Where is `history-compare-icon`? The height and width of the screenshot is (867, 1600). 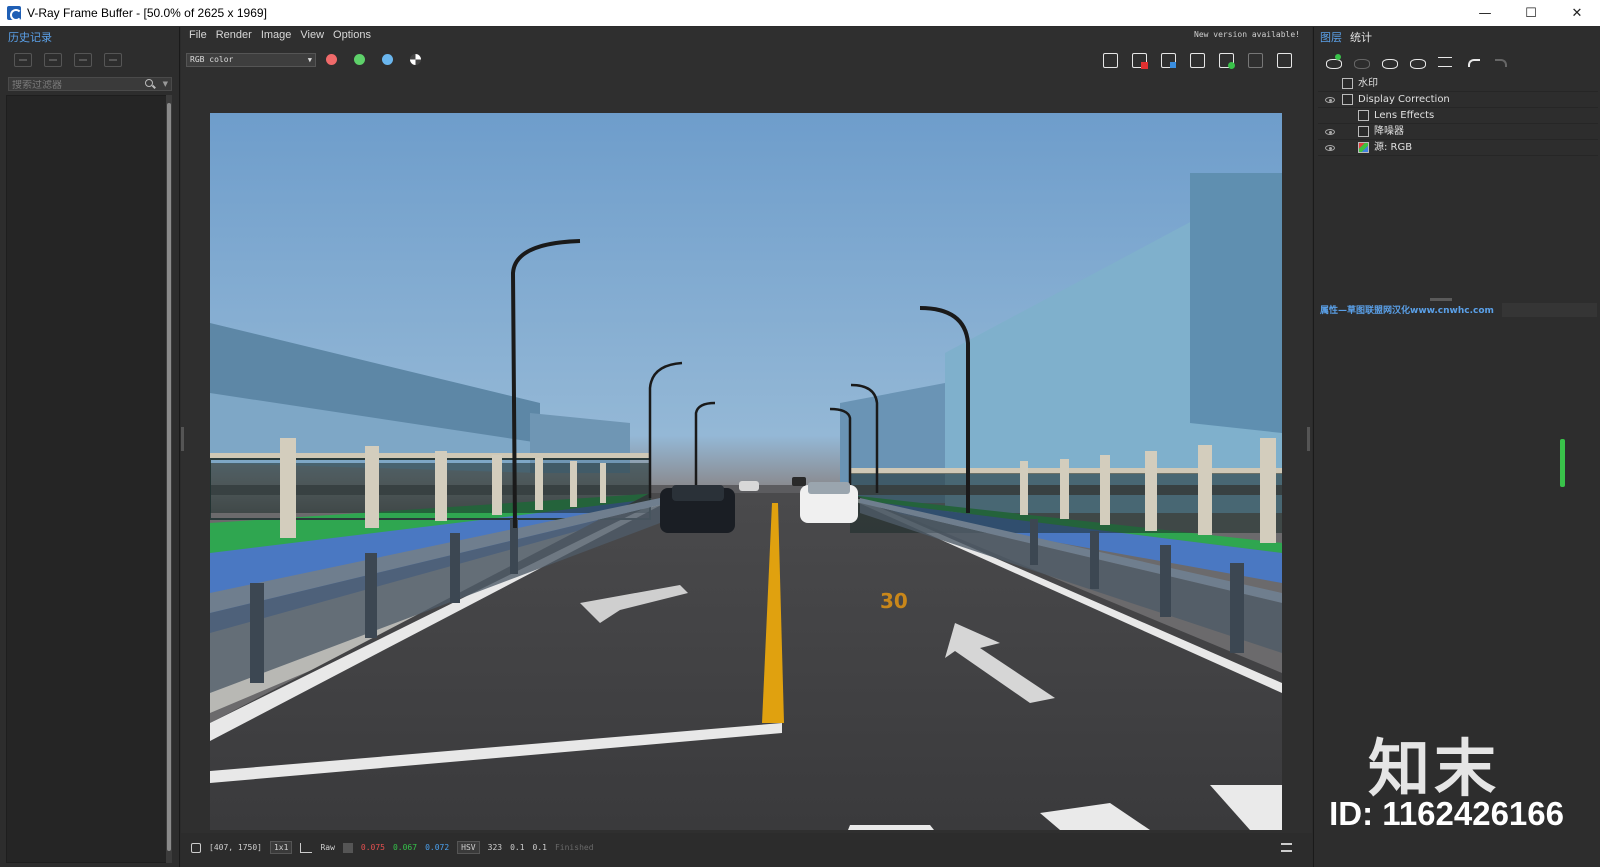 history-compare-icon is located at coordinates (53, 60).